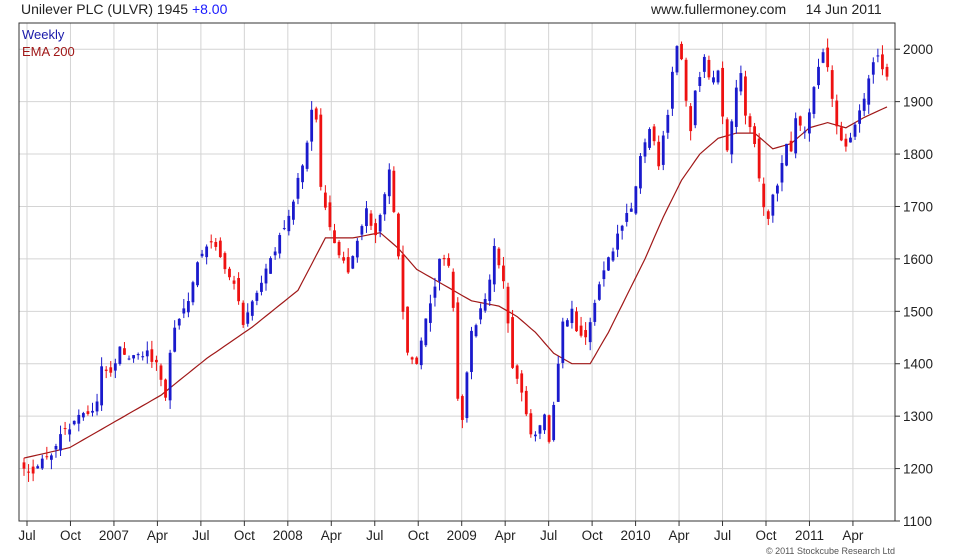 This screenshot has width=980, height=560. Describe the element at coordinates (918, 259) in the screenshot. I see `y-tick-label: 1600` at that location.